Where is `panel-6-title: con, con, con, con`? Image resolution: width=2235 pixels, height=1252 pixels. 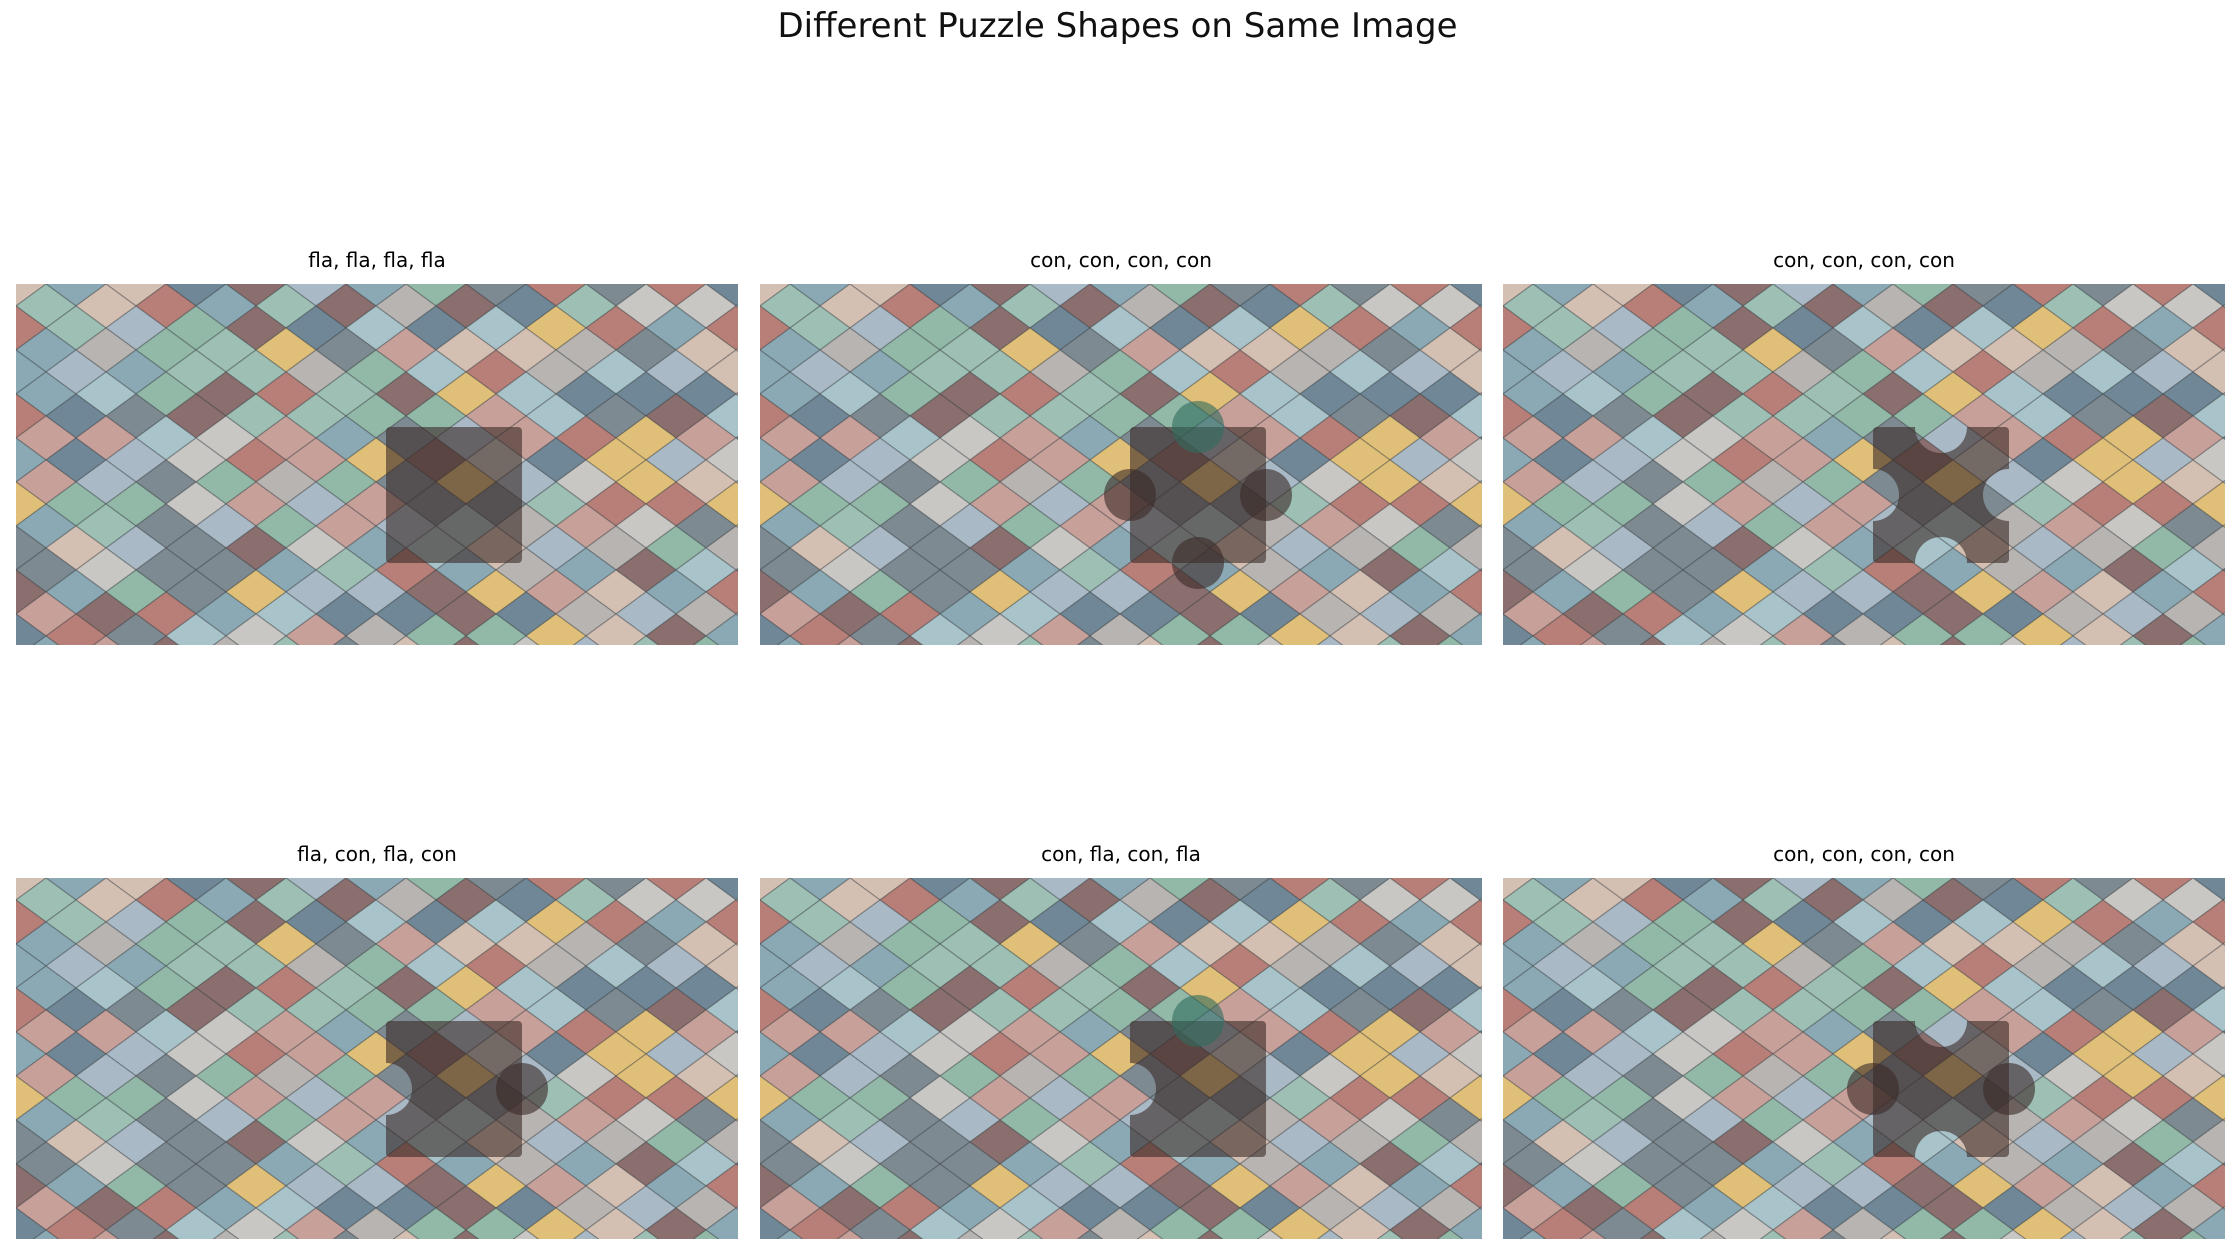 panel-6-title: con, con, con, con is located at coordinates (1864, 854).